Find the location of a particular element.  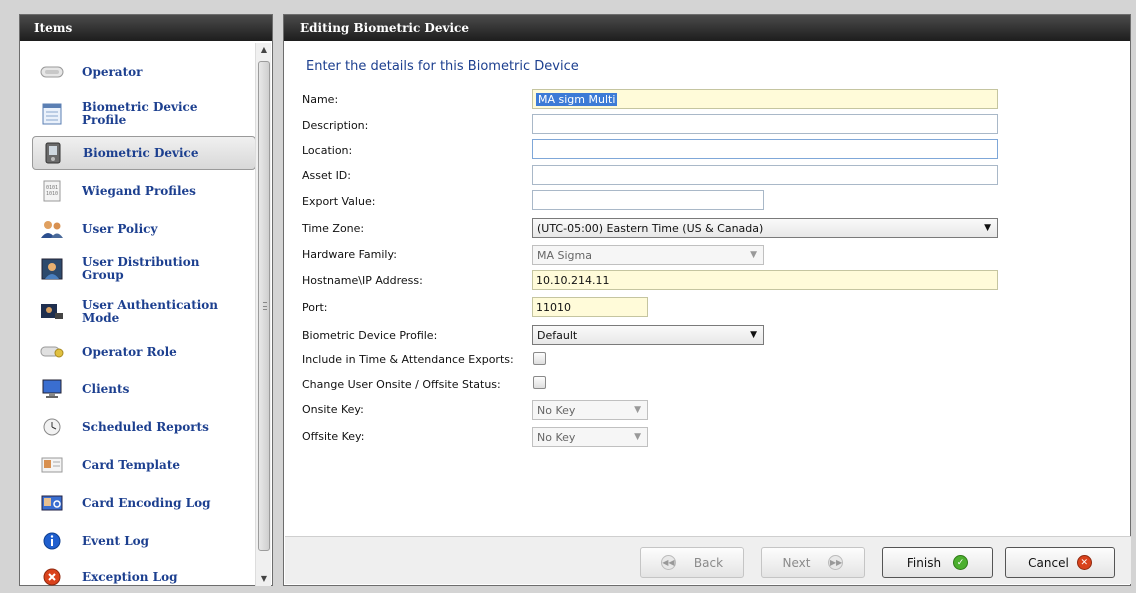

sidebar-item-user-policy: User Policy is located at coordinates (144, 229).